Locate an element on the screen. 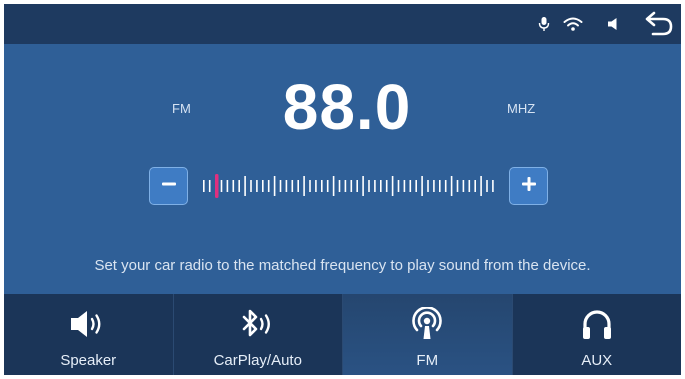 The width and height of the screenshot is (685, 379). increase-frequency-button is located at coordinates (528, 186).